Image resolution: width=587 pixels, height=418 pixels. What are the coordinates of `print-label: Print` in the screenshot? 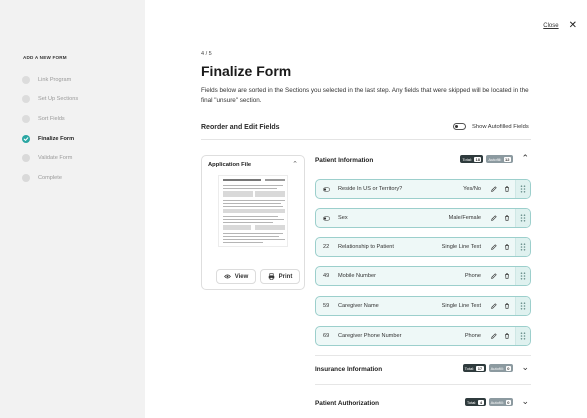 It's located at (285, 276).